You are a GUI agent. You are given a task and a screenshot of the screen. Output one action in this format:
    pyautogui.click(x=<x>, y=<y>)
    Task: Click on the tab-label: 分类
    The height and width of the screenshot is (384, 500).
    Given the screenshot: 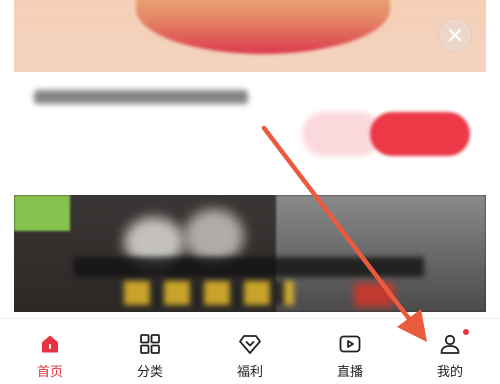 What is the action you would take?
    pyautogui.click(x=149, y=372)
    